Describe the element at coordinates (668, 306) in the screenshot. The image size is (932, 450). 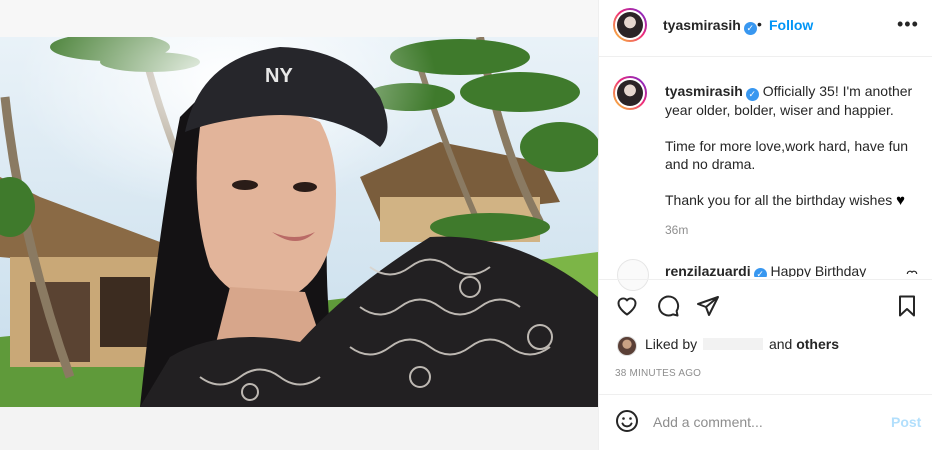
I see `comment-icon` at that location.